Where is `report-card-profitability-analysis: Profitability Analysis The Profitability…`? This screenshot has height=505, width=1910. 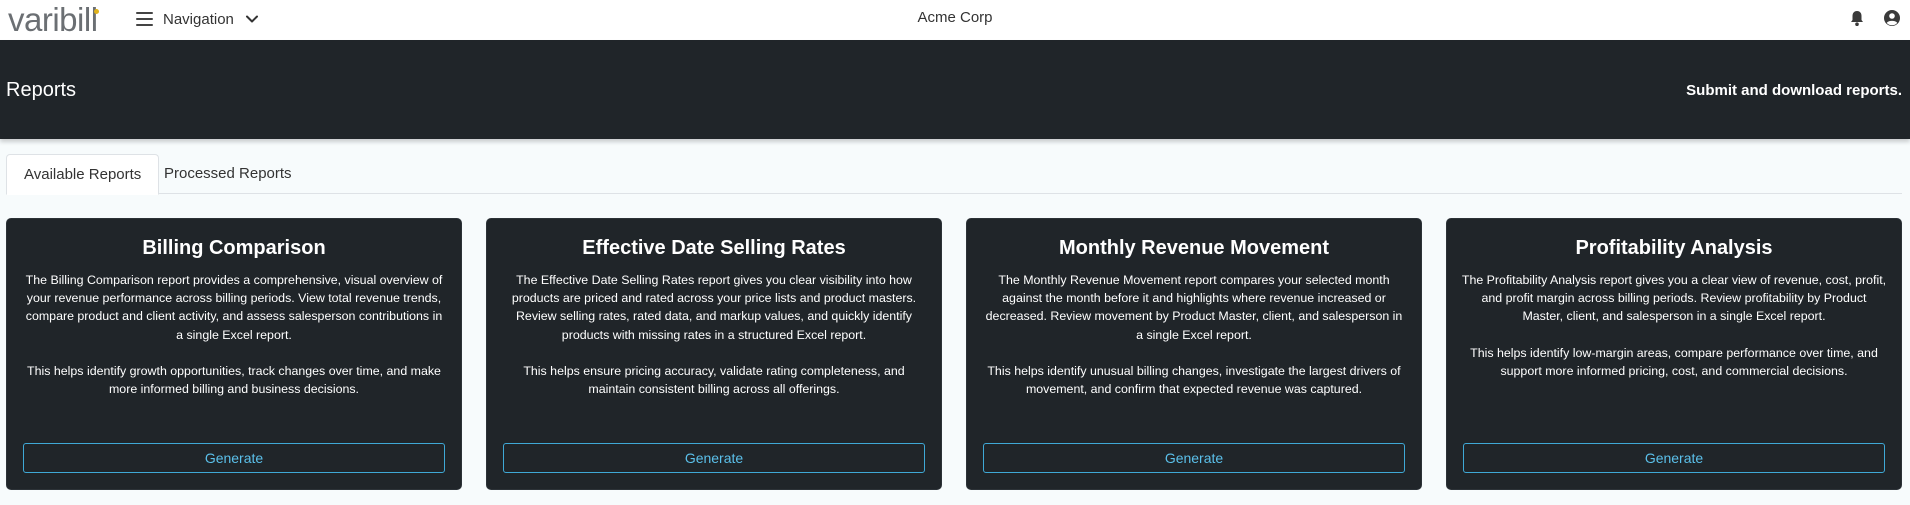 report-card-profitability-analysis: Profitability Analysis The Profitability… is located at coordinates (1674, 354).